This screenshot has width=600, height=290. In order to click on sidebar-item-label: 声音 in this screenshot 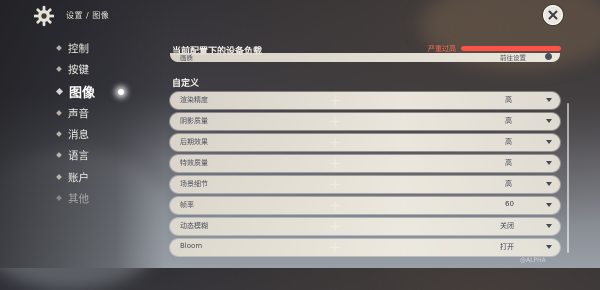, I will do `click(78, 113)`.